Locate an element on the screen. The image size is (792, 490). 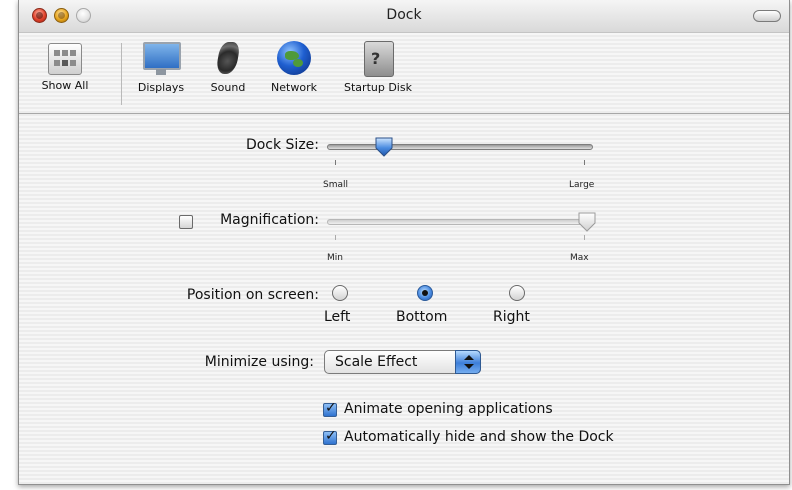
magnification-checkbox is located at coordinates (186, 222).